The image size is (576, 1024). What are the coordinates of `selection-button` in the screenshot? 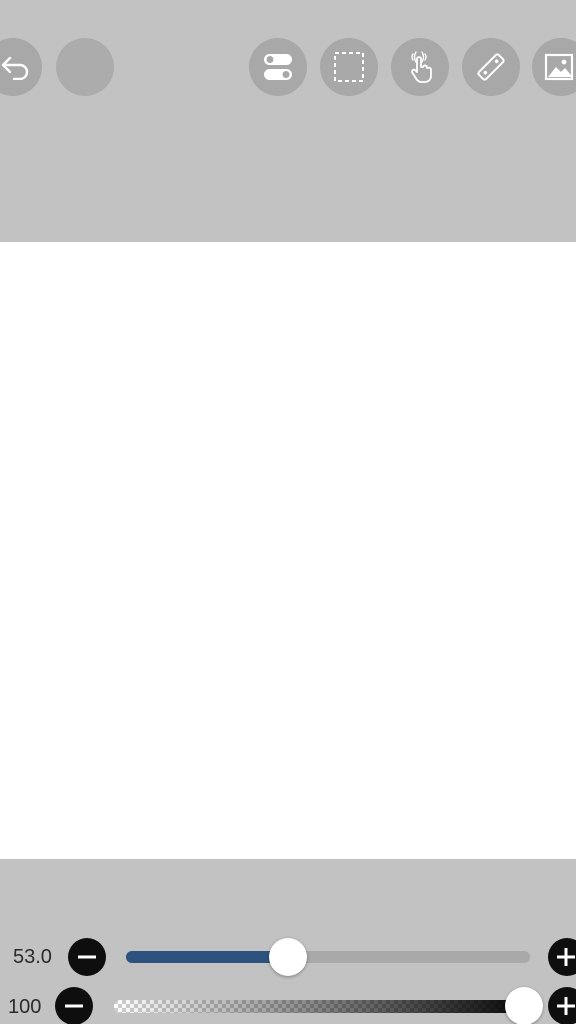 It's located at (349, 67).